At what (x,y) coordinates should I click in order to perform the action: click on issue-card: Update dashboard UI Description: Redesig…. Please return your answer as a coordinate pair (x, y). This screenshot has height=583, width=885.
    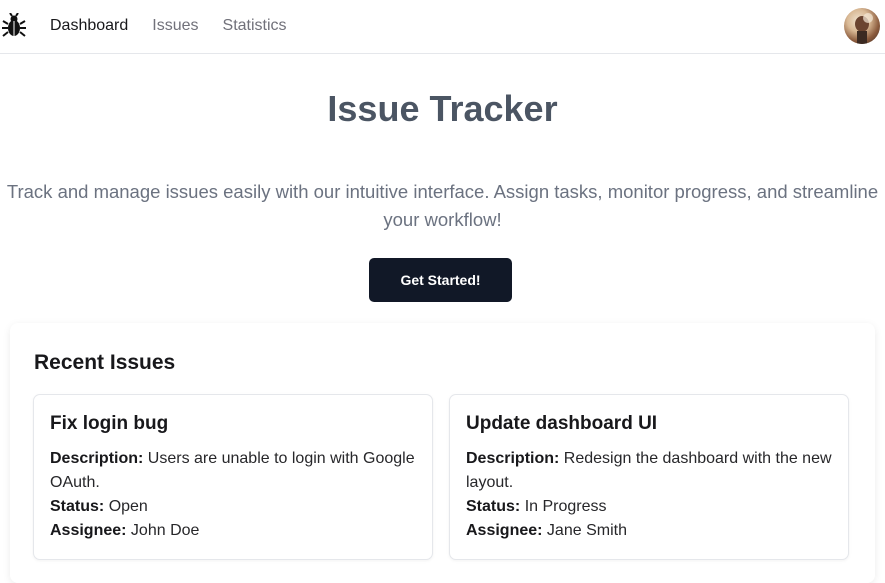
    Looking at the image, I should click on (649, 477).